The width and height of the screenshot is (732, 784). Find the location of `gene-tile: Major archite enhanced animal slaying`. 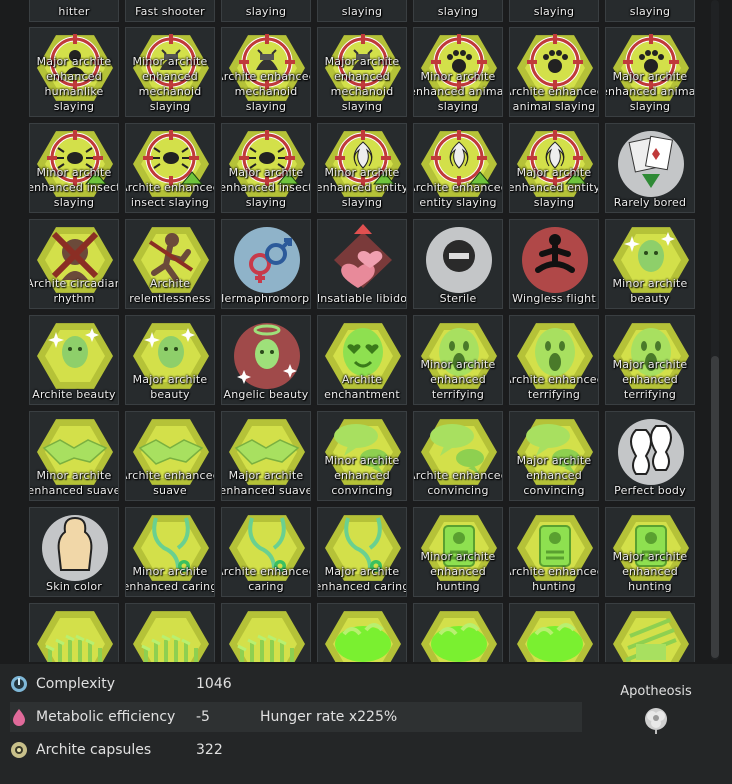

gene-tile: Major archite enhanced animal slaying is located at coordinates (650, 72).